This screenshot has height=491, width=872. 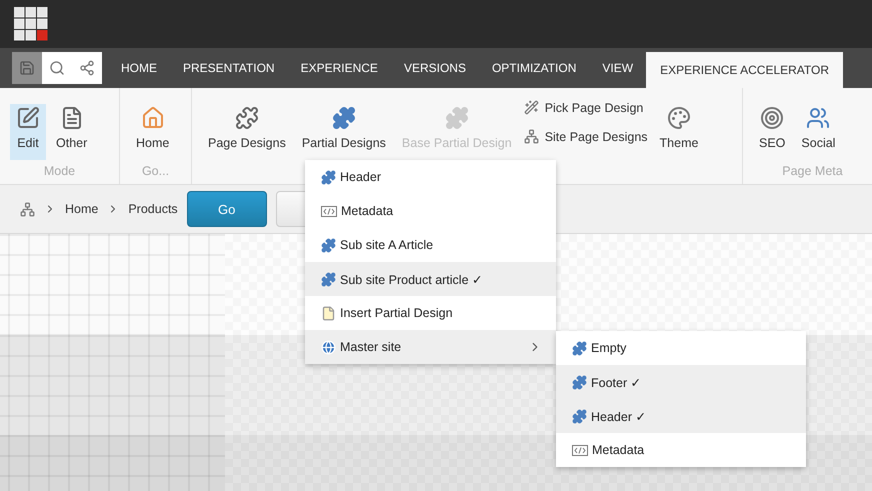 What do you see at coordinates (229, 68) in the screenshot?
I see `ribbon-tab: PRESENTATION` at bounding box center [229, 68].